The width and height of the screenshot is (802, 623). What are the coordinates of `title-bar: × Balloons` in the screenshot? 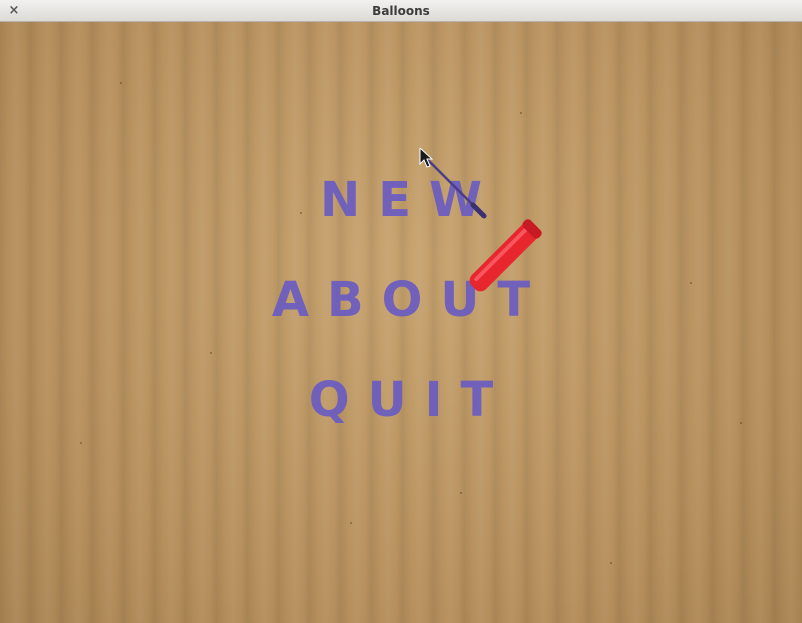 It's located at (401, 11).